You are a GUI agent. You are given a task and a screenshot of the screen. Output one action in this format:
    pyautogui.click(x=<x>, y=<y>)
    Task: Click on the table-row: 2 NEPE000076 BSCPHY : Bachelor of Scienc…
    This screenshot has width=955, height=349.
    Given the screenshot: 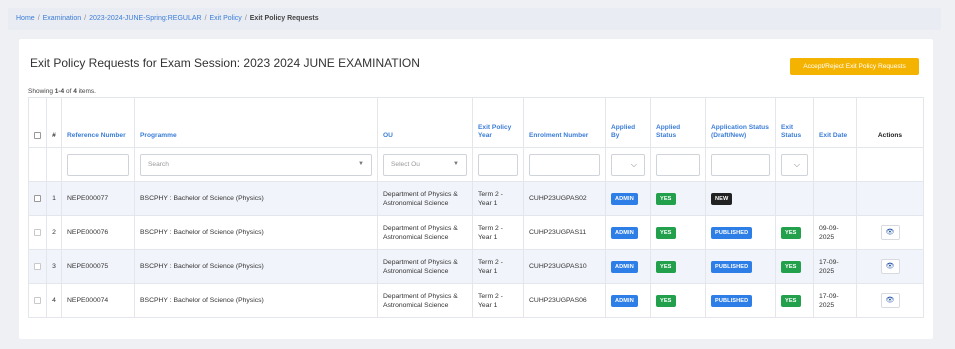 What is the action you would take?
    pyautogui.click(x=476, y=232)
    